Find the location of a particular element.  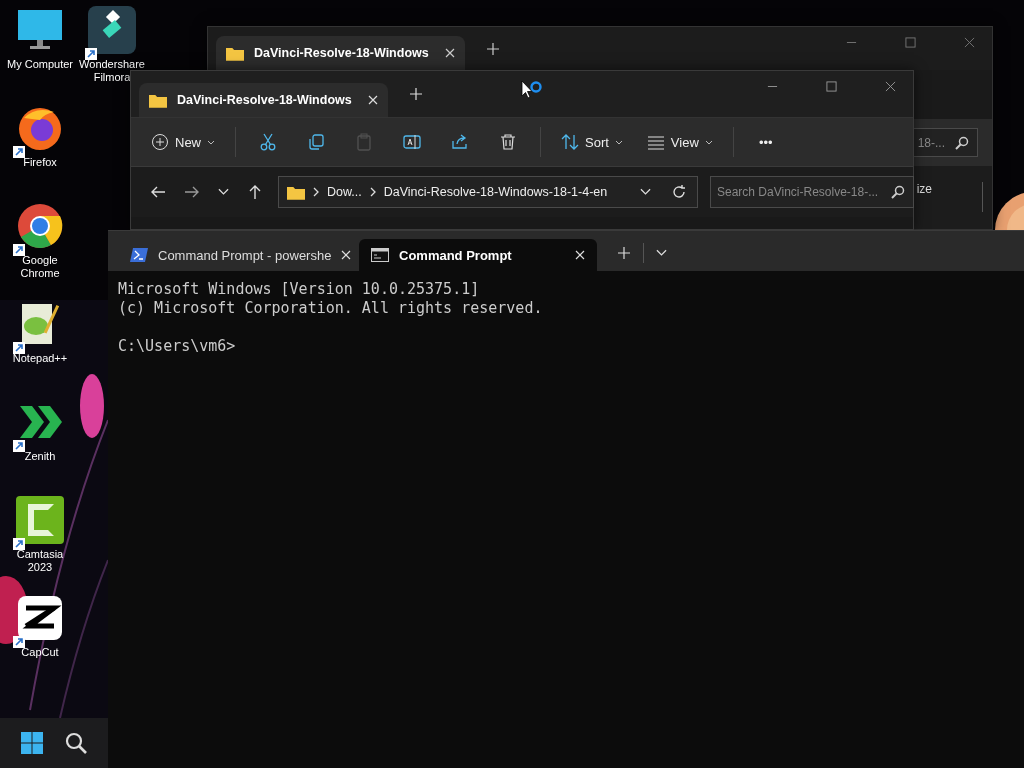

icon-label: Zenith is located at coordinates (40, 456).